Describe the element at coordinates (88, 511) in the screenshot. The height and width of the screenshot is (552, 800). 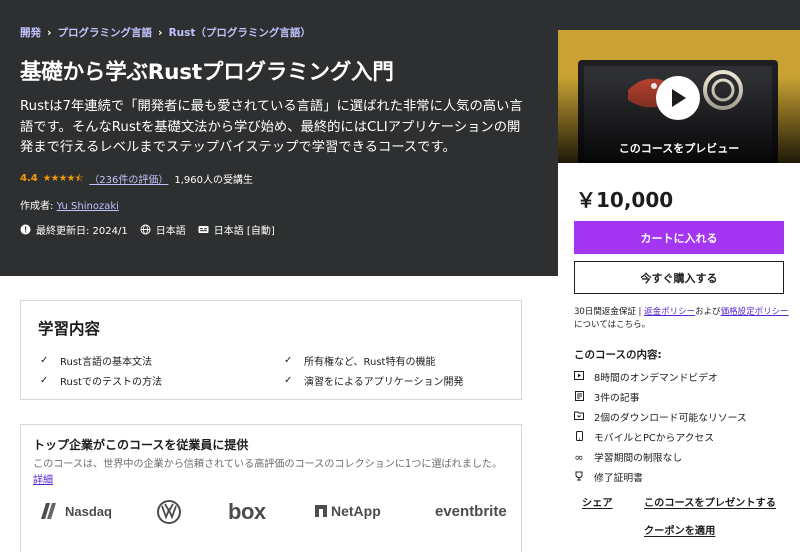
I see `nasdaq-logo-text: Nasdaq` at that location.